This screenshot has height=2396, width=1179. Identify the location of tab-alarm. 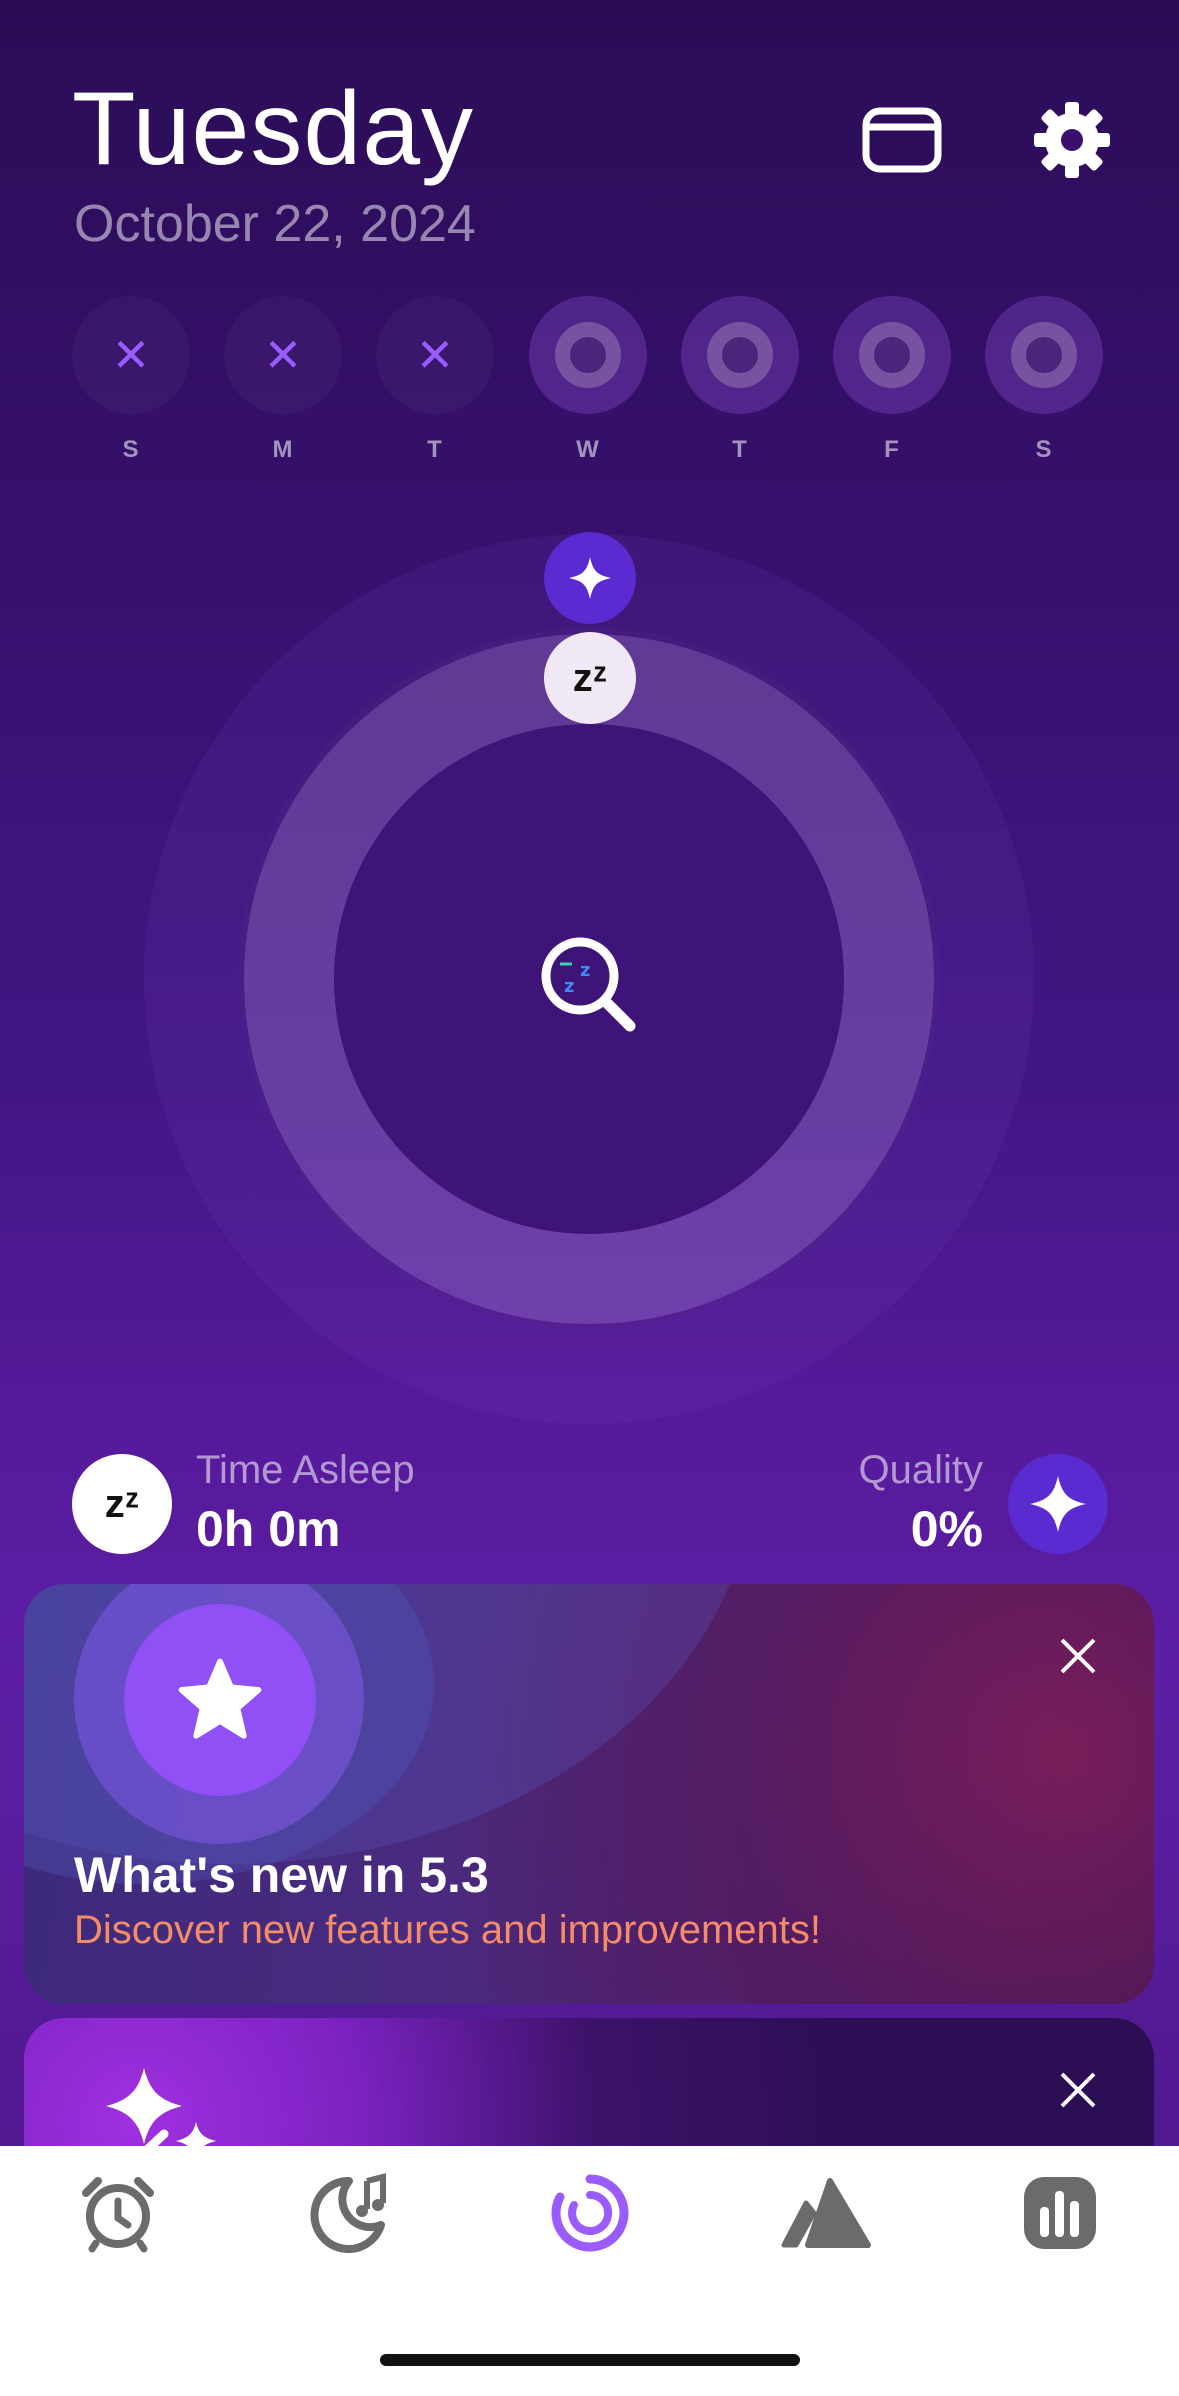
(118, 2213).